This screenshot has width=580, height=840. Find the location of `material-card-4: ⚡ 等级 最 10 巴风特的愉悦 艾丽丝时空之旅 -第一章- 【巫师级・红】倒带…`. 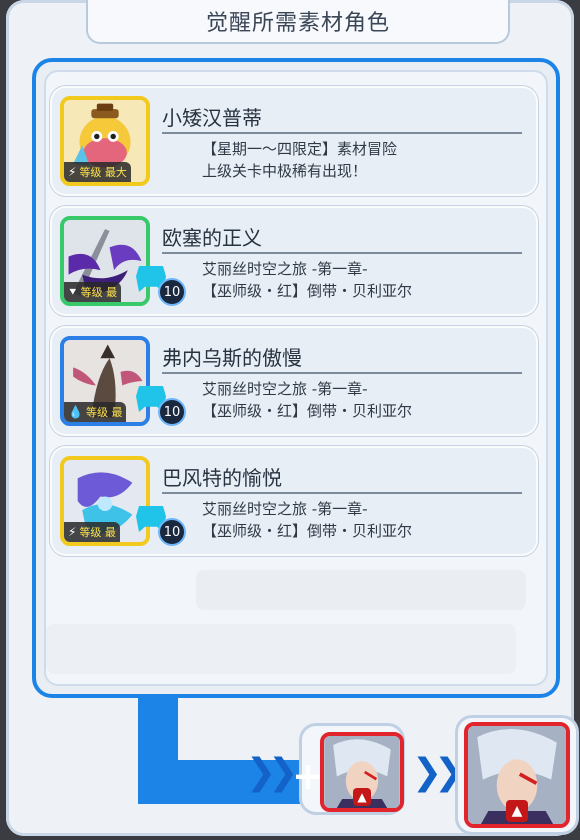

material-card-4: ⚡ 等级 最 10 巴风特的愉悦 艾丽丝时空之旅 -第一章- 【巫师级・红】倒带… is located at coordinates (294, 501).